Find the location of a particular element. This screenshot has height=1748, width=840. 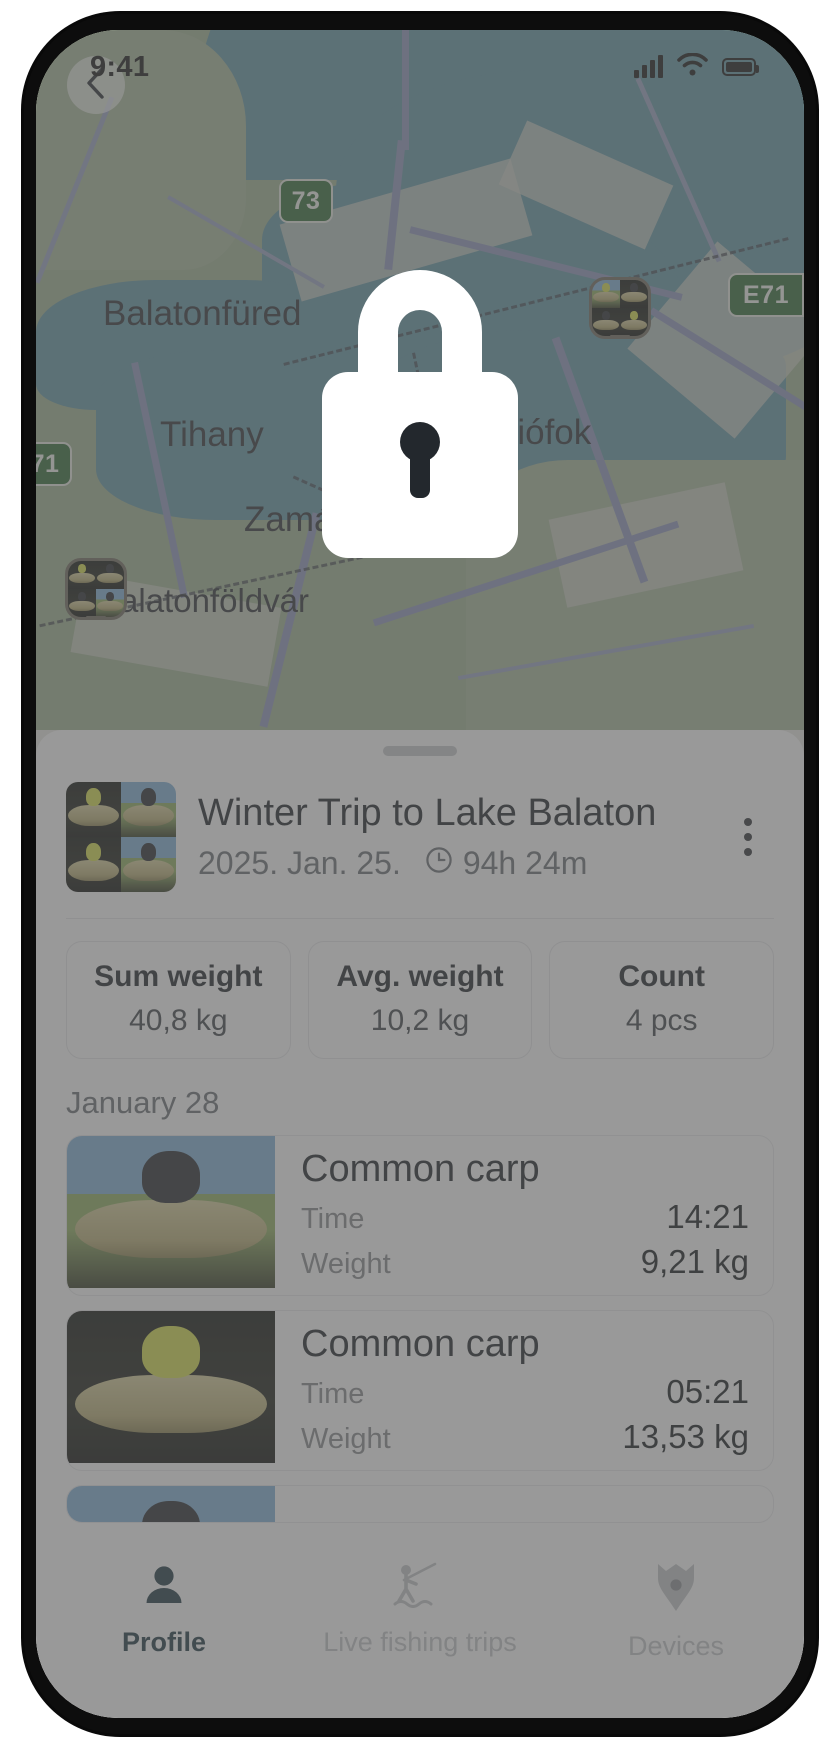

lock-icon is located at coordinates (420, 414).